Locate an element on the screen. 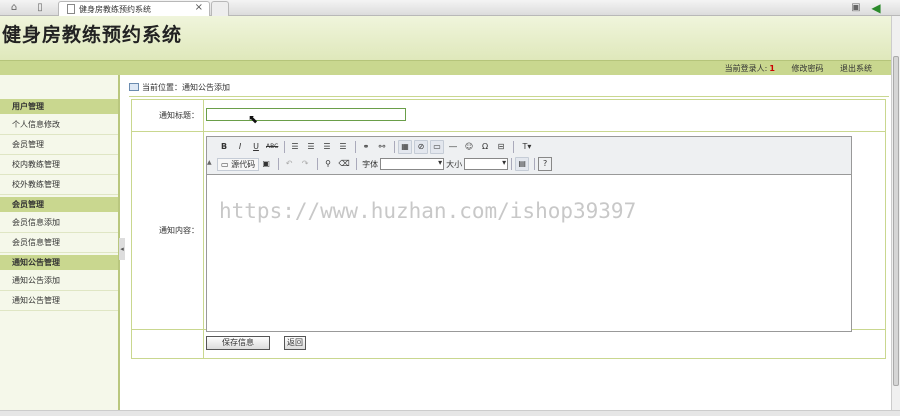 Image resolution: width=900 pixels, height=416 pixels. browser-tab: 健身房教练预约系统 × is located at coordinates (134, 8).